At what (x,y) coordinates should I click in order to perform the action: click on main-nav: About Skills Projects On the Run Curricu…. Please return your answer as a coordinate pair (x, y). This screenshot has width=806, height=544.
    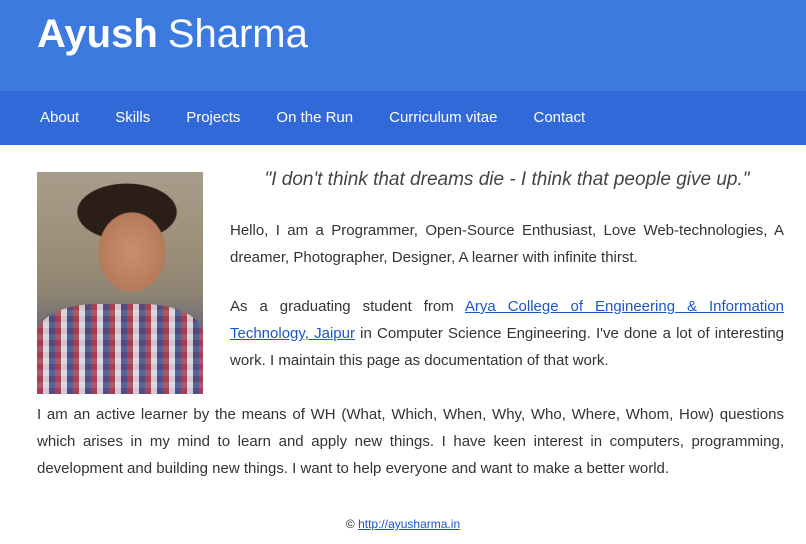
    Looking at the image, I should click on (403, 118).